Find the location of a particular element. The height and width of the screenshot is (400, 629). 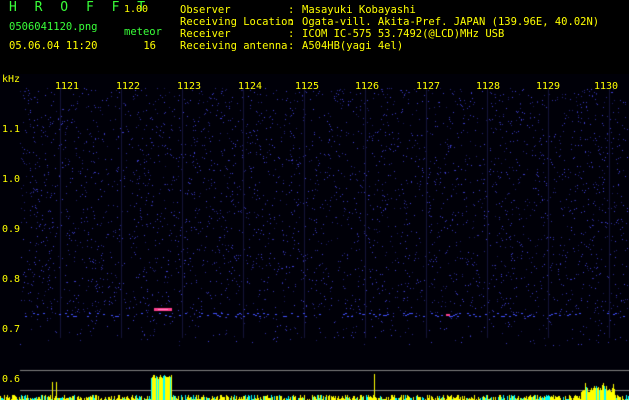

info-row-antenna: Receiving antenna : A504HB(yagi 4el) is located at coordinates (389, 46).